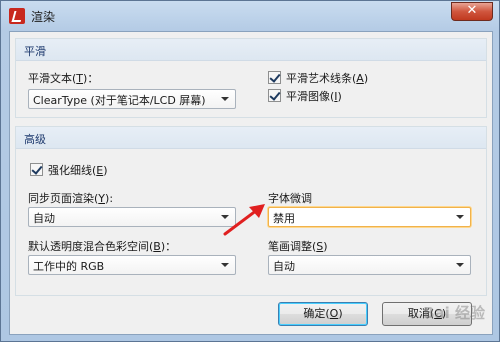  What do you see at coordinates (369, 265) in the screenshot?
I see `stroke-adjust-dropdown: 自动` at bounding box center [369, 265].